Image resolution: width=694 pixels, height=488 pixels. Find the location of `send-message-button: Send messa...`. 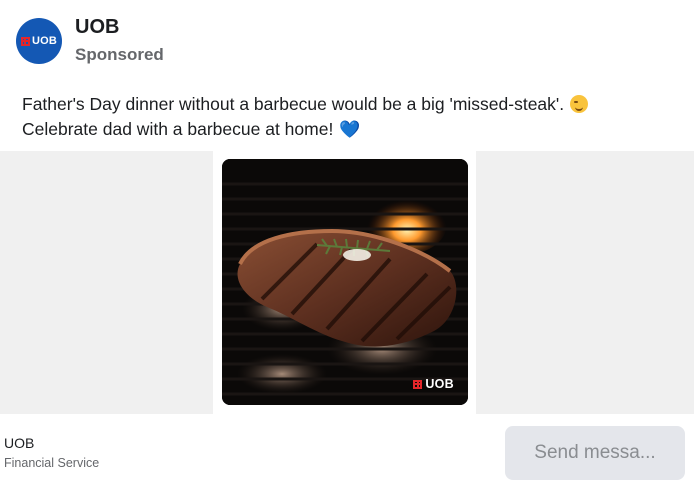

send-message-button: Send messa... is located at coordinates (595, 453).